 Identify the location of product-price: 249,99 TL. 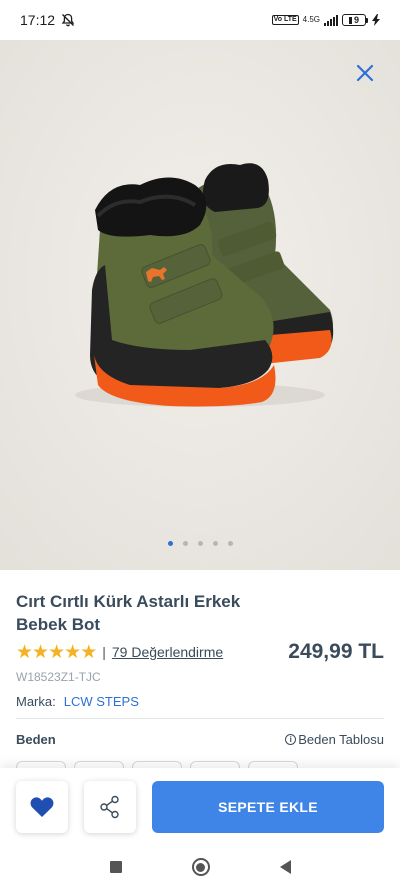
(336, 651).